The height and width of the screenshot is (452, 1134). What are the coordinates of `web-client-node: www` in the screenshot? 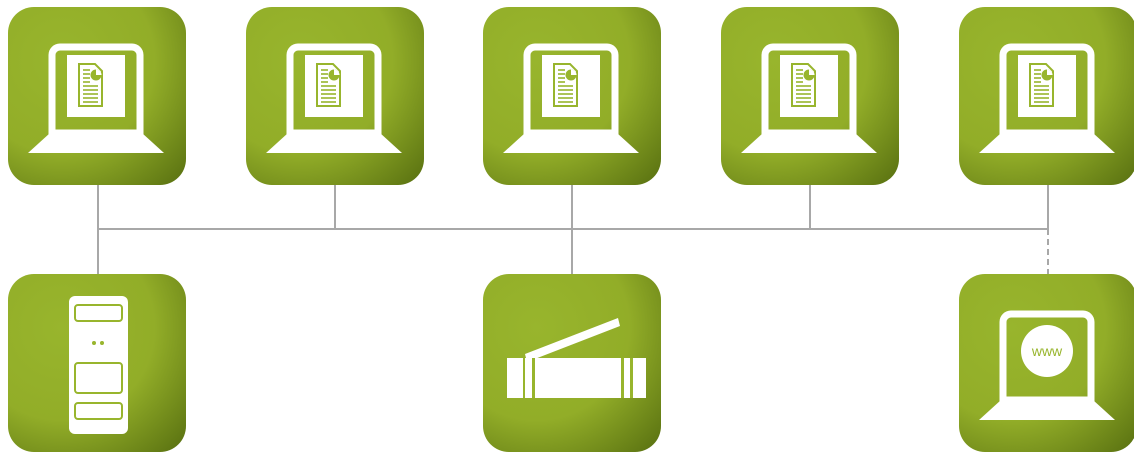 It's located at (1046, 363).